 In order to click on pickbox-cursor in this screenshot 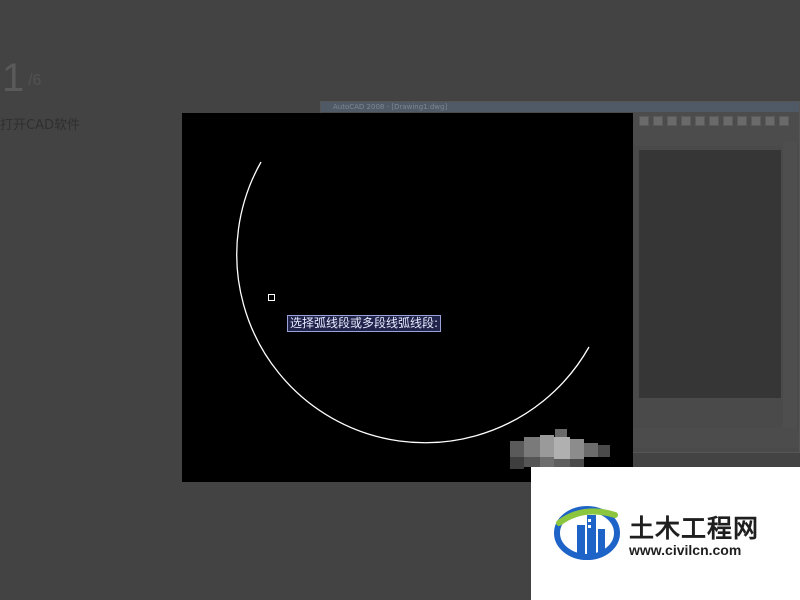, I will do `click(271, 297)`.